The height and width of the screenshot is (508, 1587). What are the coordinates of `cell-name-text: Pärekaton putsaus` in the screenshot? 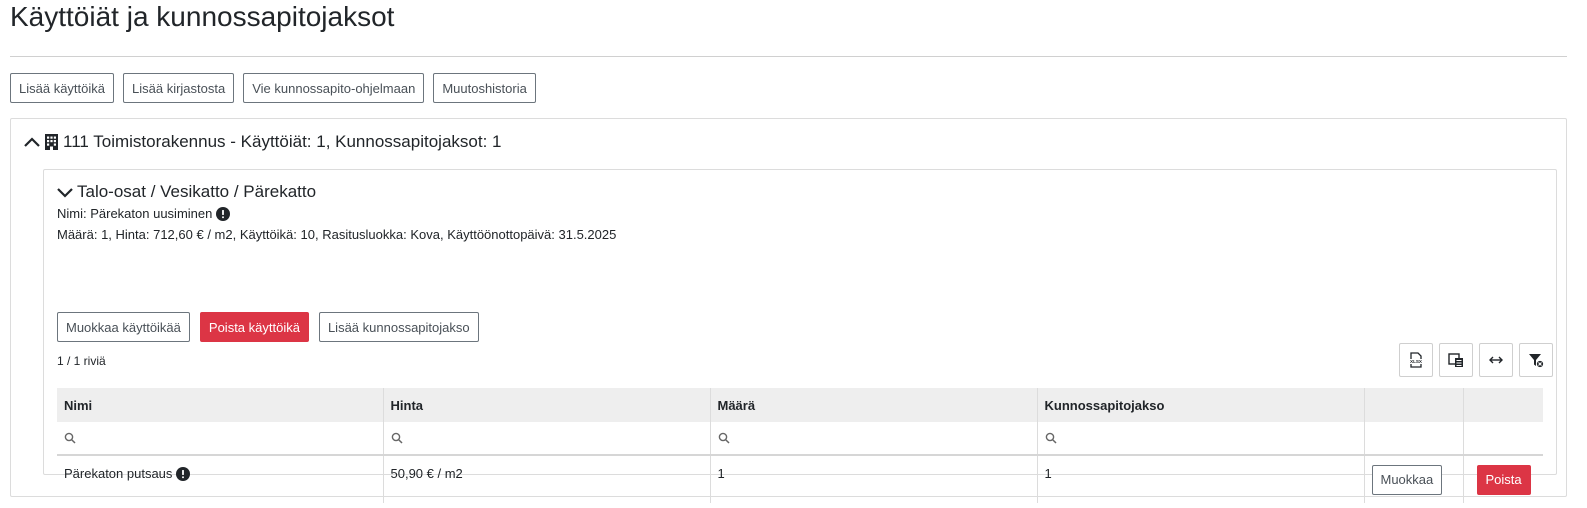 It's located at (118, 473).